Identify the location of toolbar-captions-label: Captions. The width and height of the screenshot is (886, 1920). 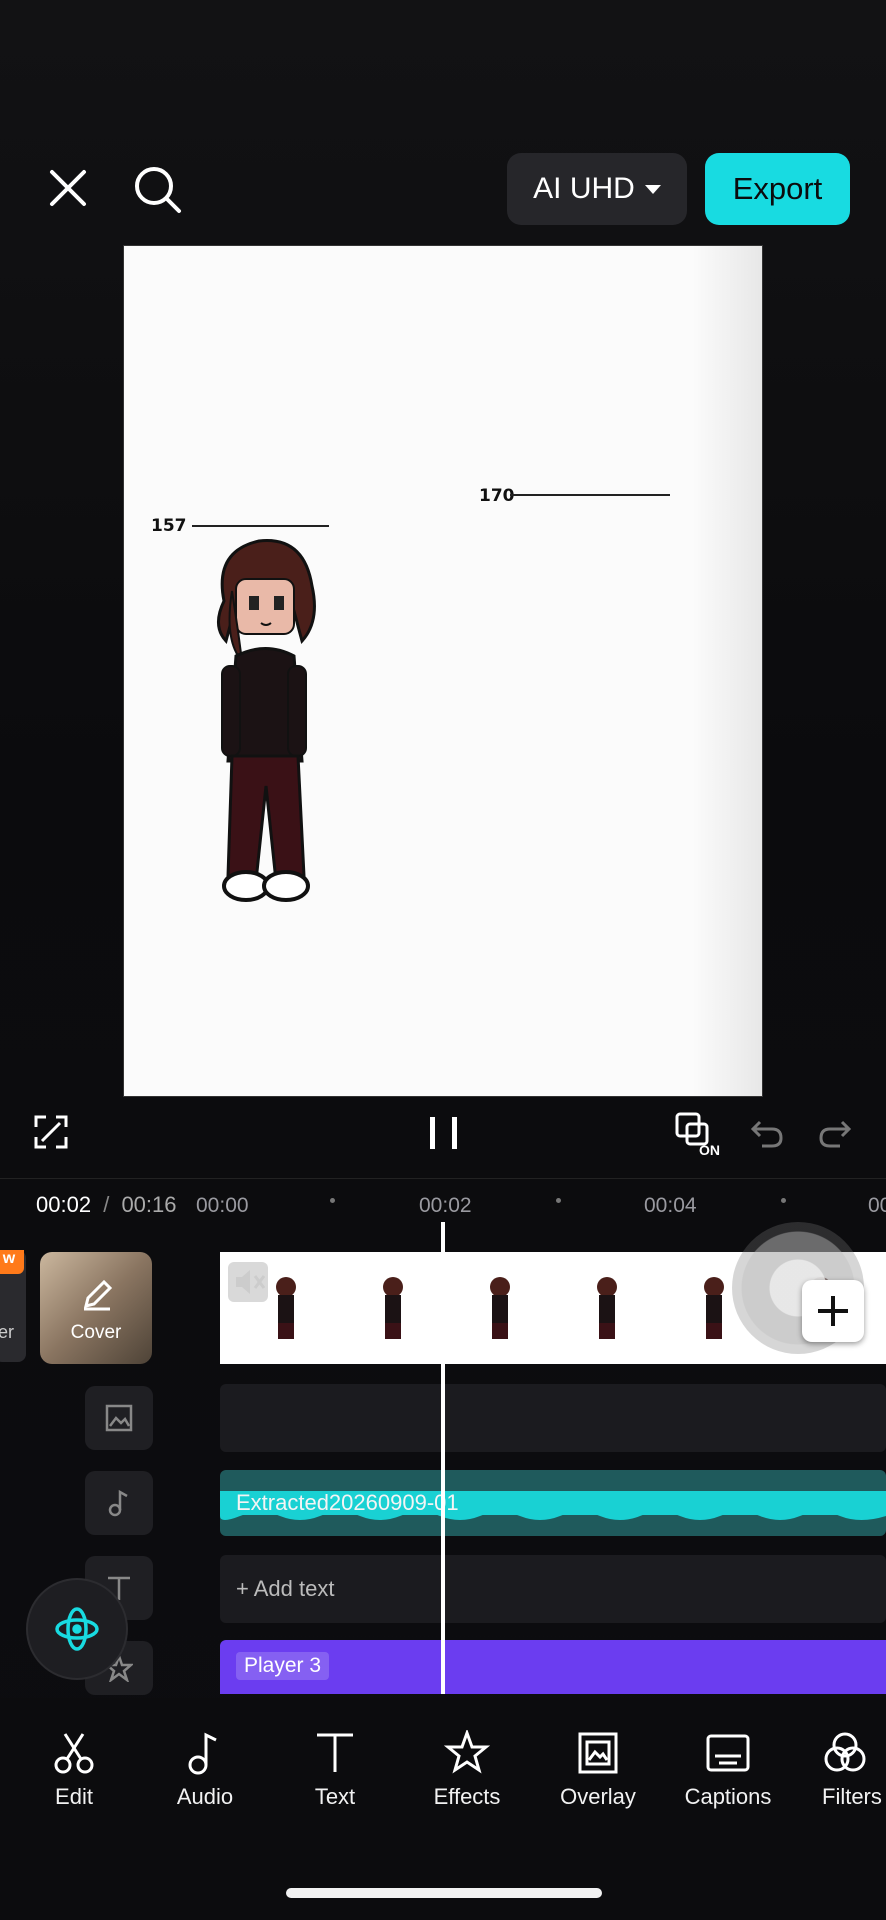
(728, 1796).